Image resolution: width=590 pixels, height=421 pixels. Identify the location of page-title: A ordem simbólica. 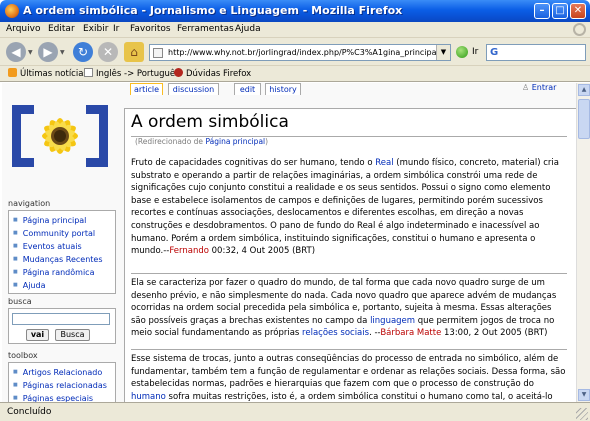
(210, 122).